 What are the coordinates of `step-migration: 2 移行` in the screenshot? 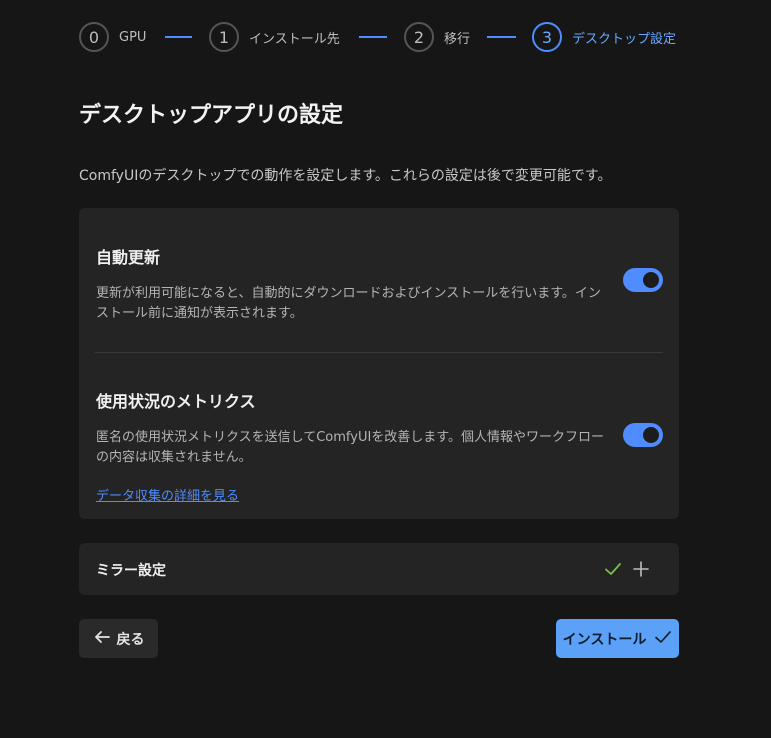 It's located at (437, 37).